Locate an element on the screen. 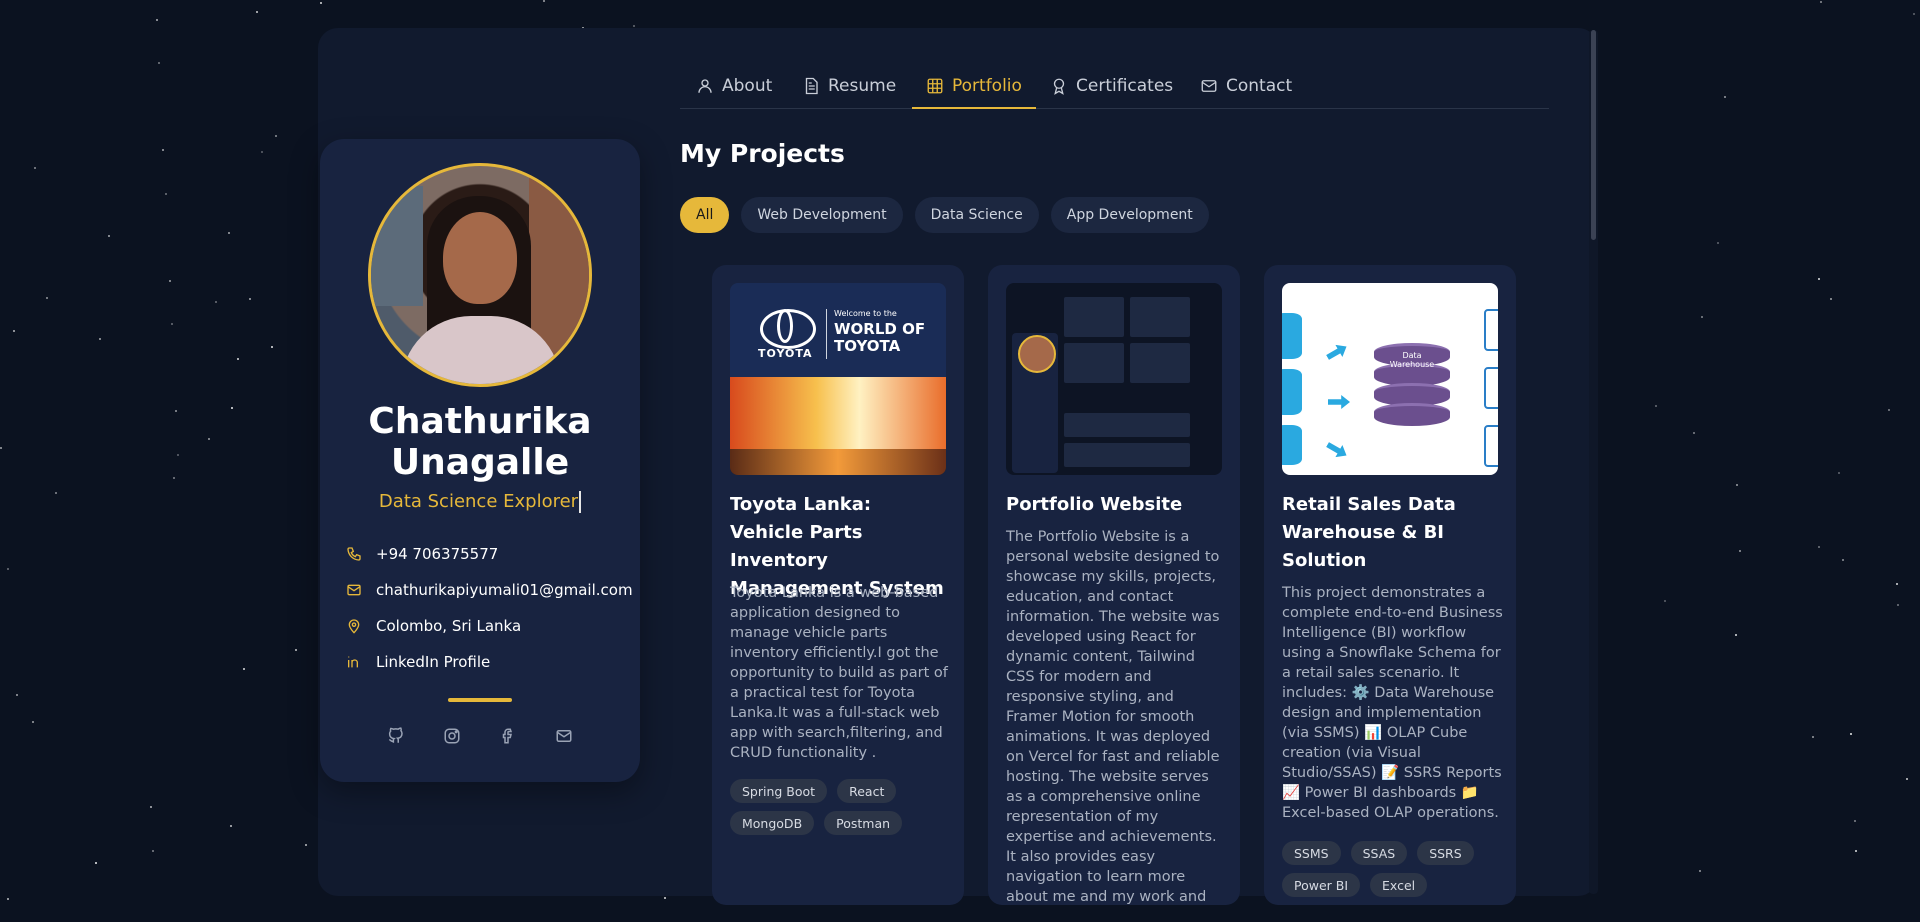  github-icon is located at coordinates (396, 736).